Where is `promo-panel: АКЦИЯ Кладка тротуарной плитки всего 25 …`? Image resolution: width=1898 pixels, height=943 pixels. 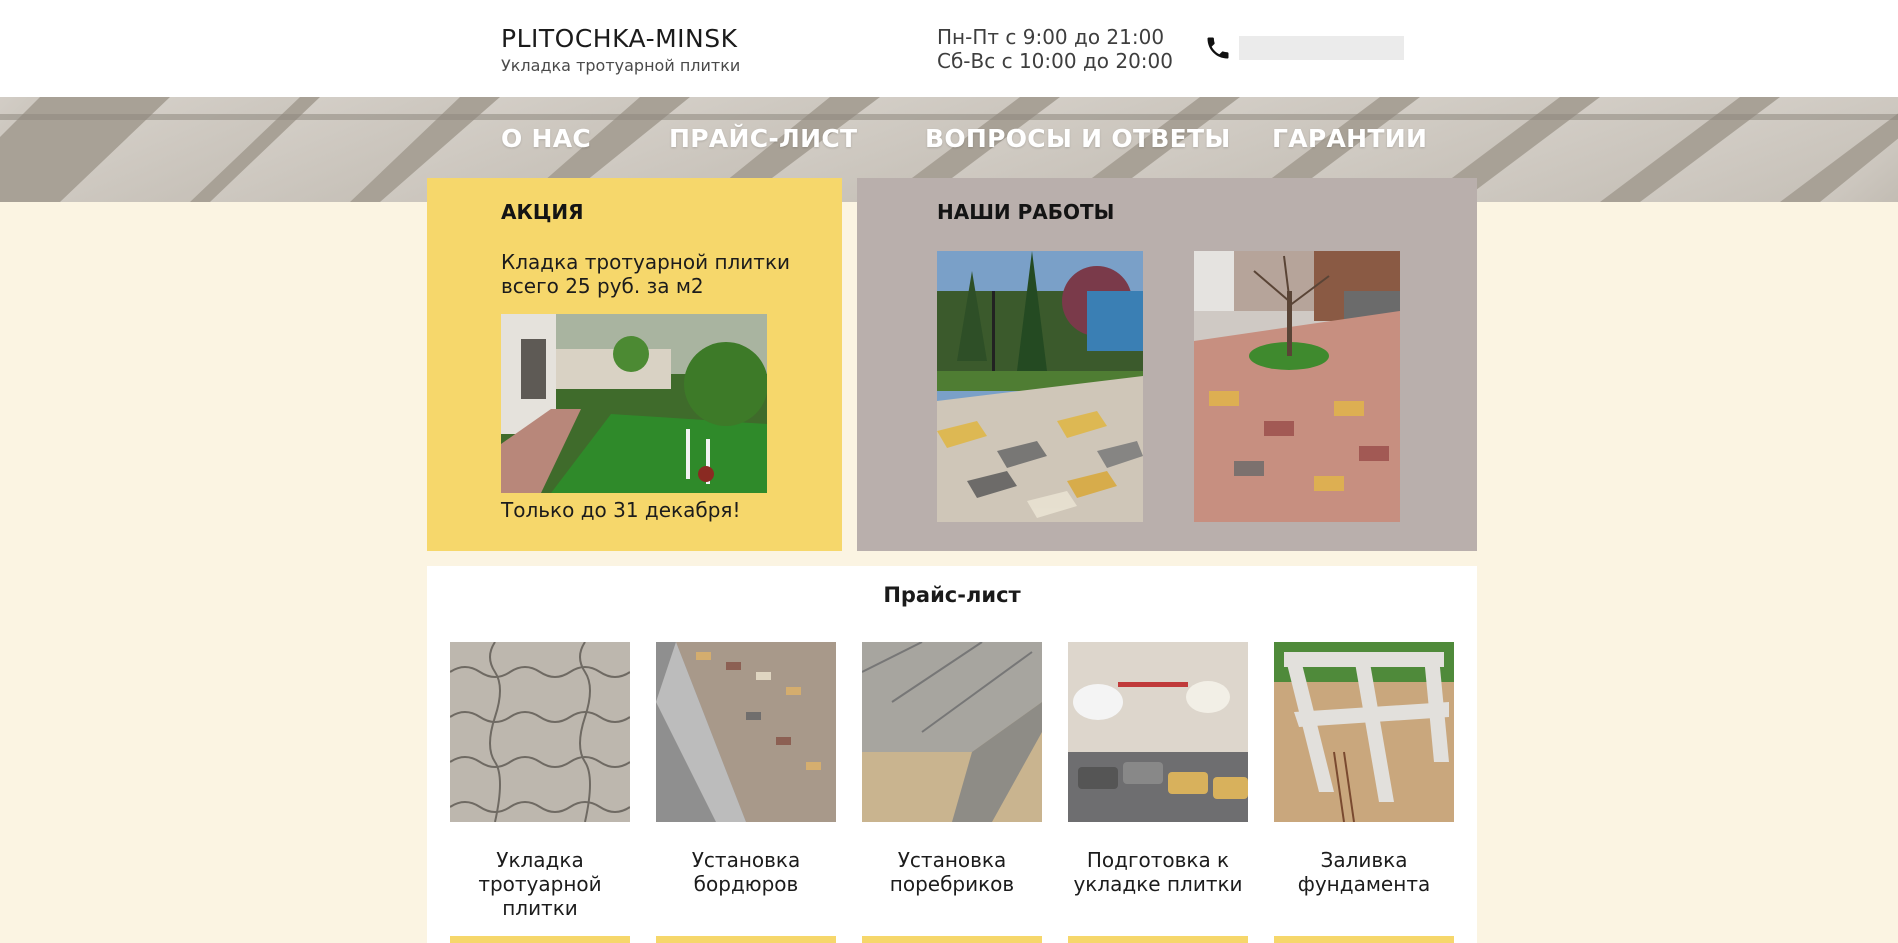
promo-panel: АКЦИЯ Кладка тротуарной плитки всего 25 … is located at coordinates (634, 364).